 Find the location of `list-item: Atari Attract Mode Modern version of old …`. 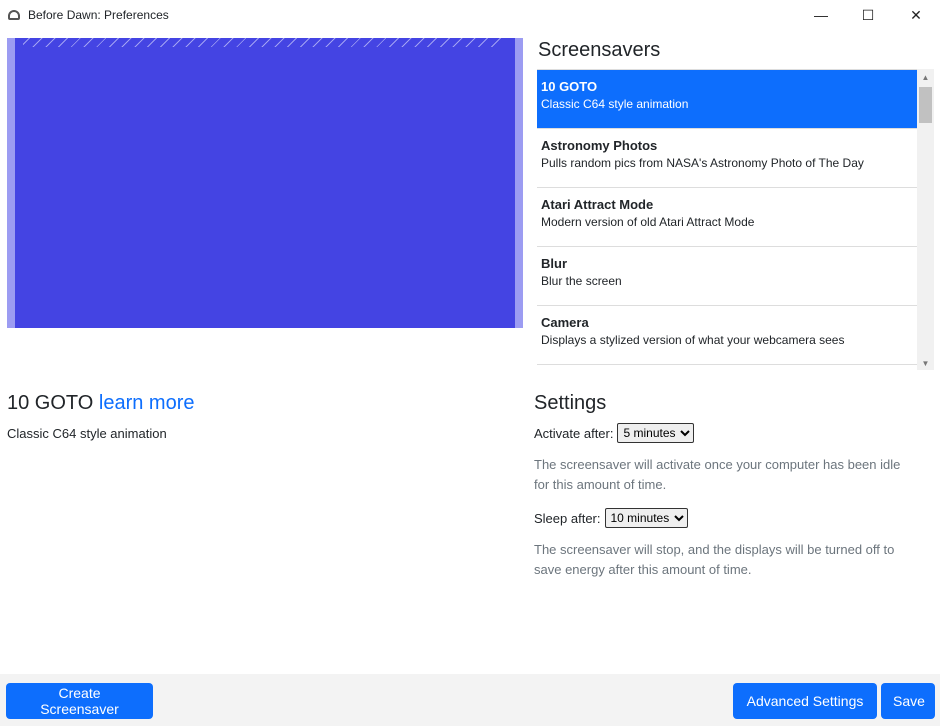

list-item: Atari Attract Mode Modern version of old … is located at coordinates (727, 217).